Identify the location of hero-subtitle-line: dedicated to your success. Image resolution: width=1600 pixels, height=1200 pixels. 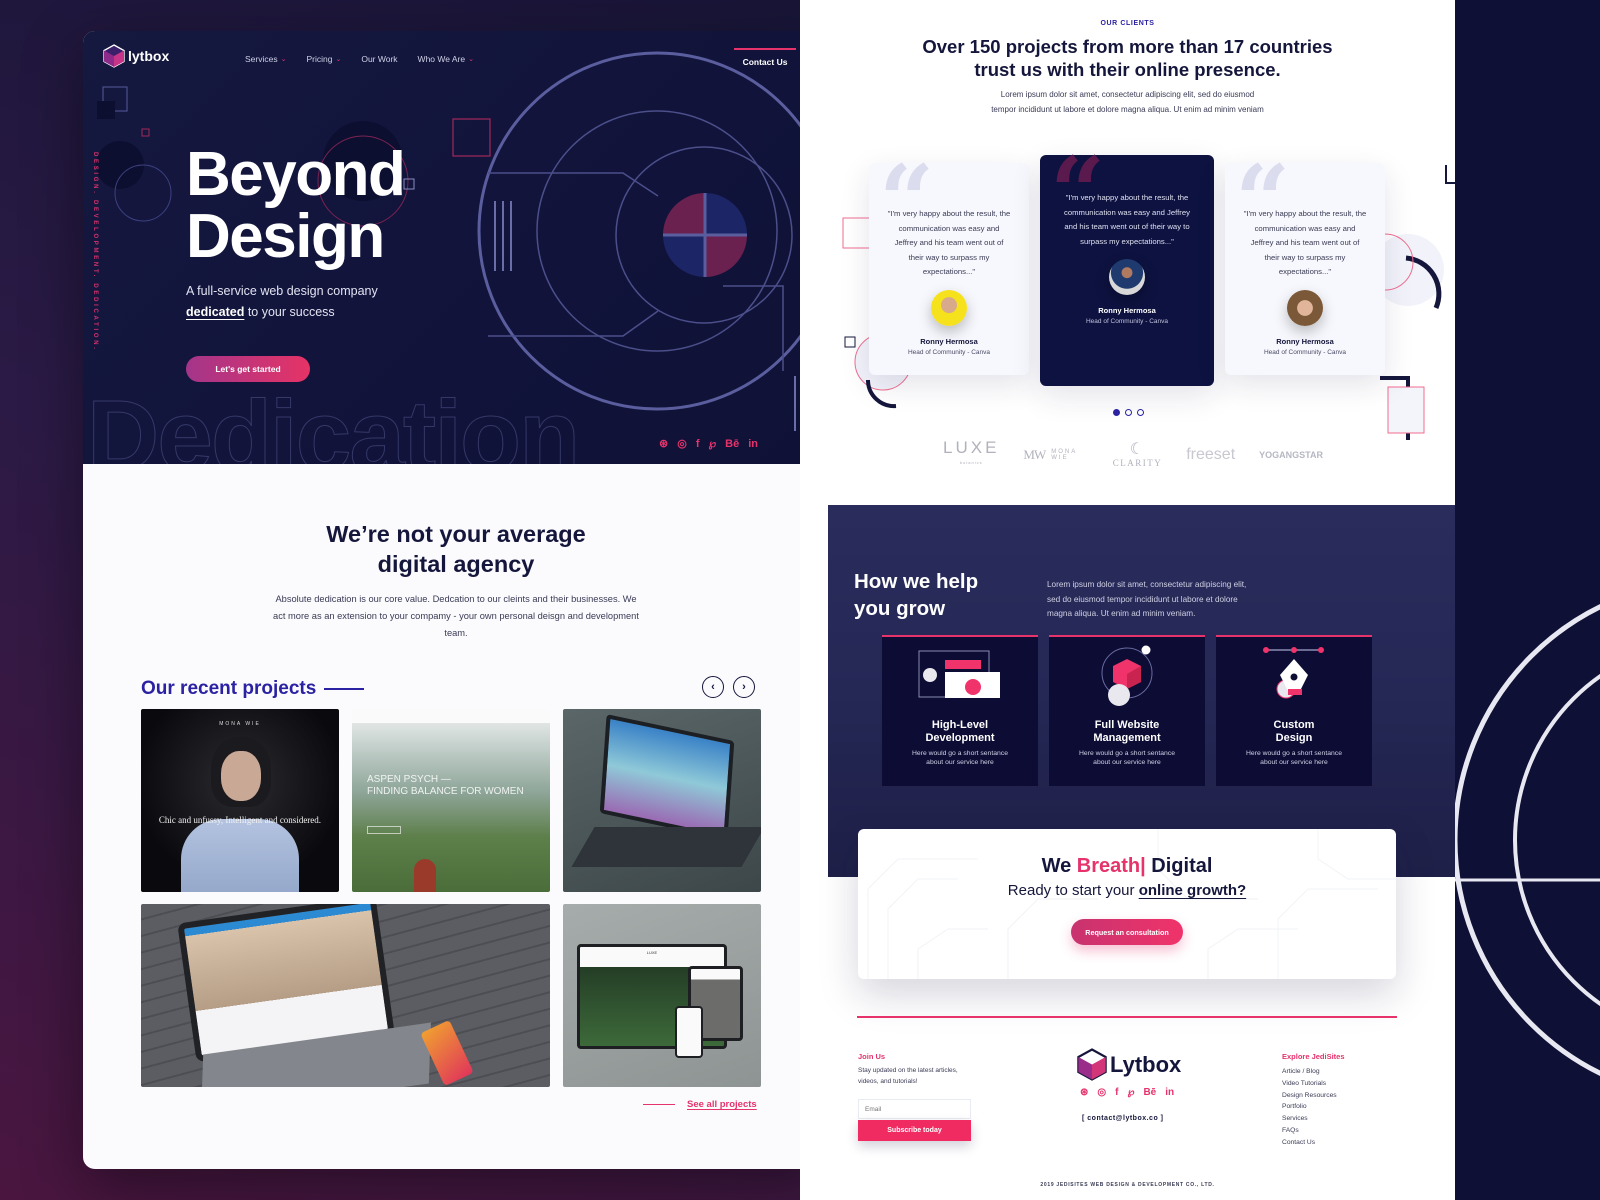
(282, 312).